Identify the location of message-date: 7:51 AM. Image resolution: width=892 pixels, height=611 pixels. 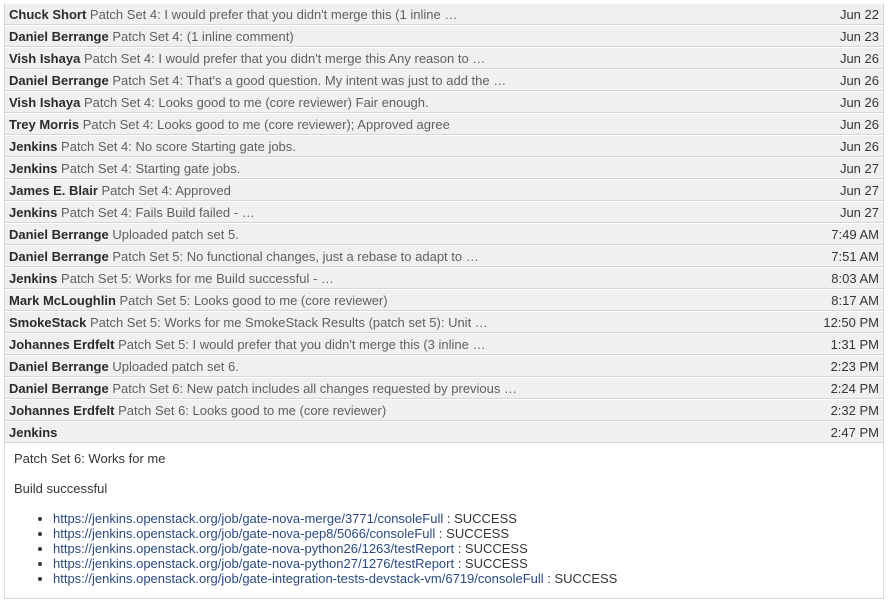
(855, 256).